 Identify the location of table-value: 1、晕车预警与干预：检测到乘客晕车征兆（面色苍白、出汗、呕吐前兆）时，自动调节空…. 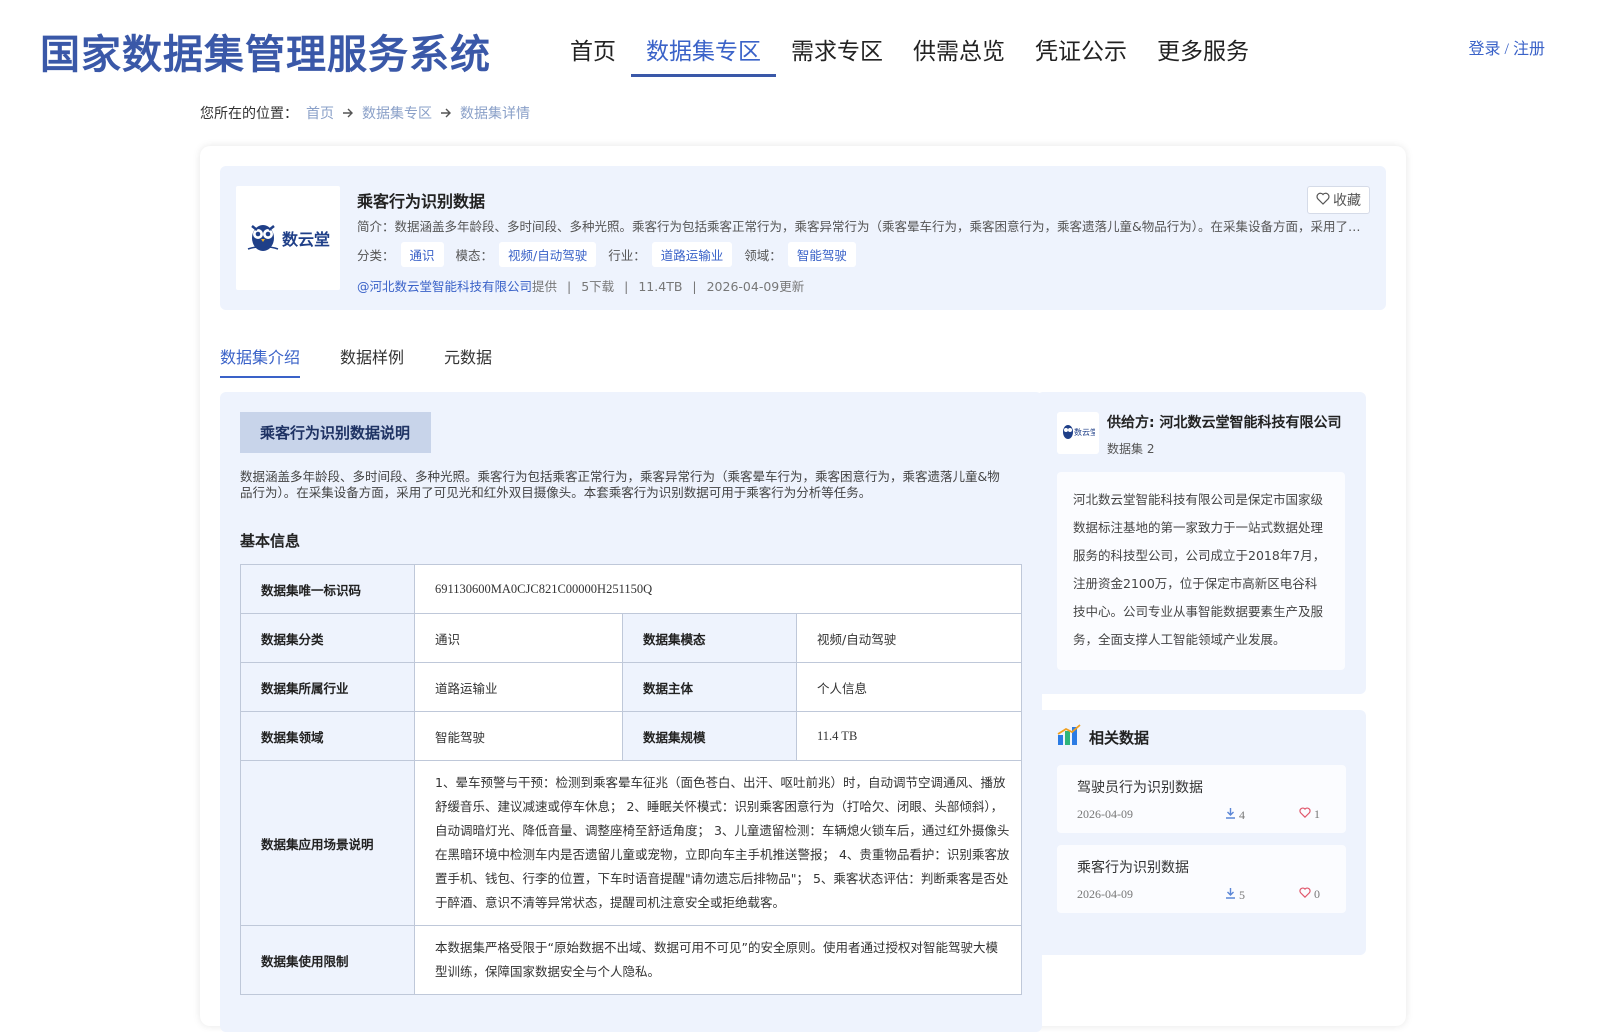
(718, 843).